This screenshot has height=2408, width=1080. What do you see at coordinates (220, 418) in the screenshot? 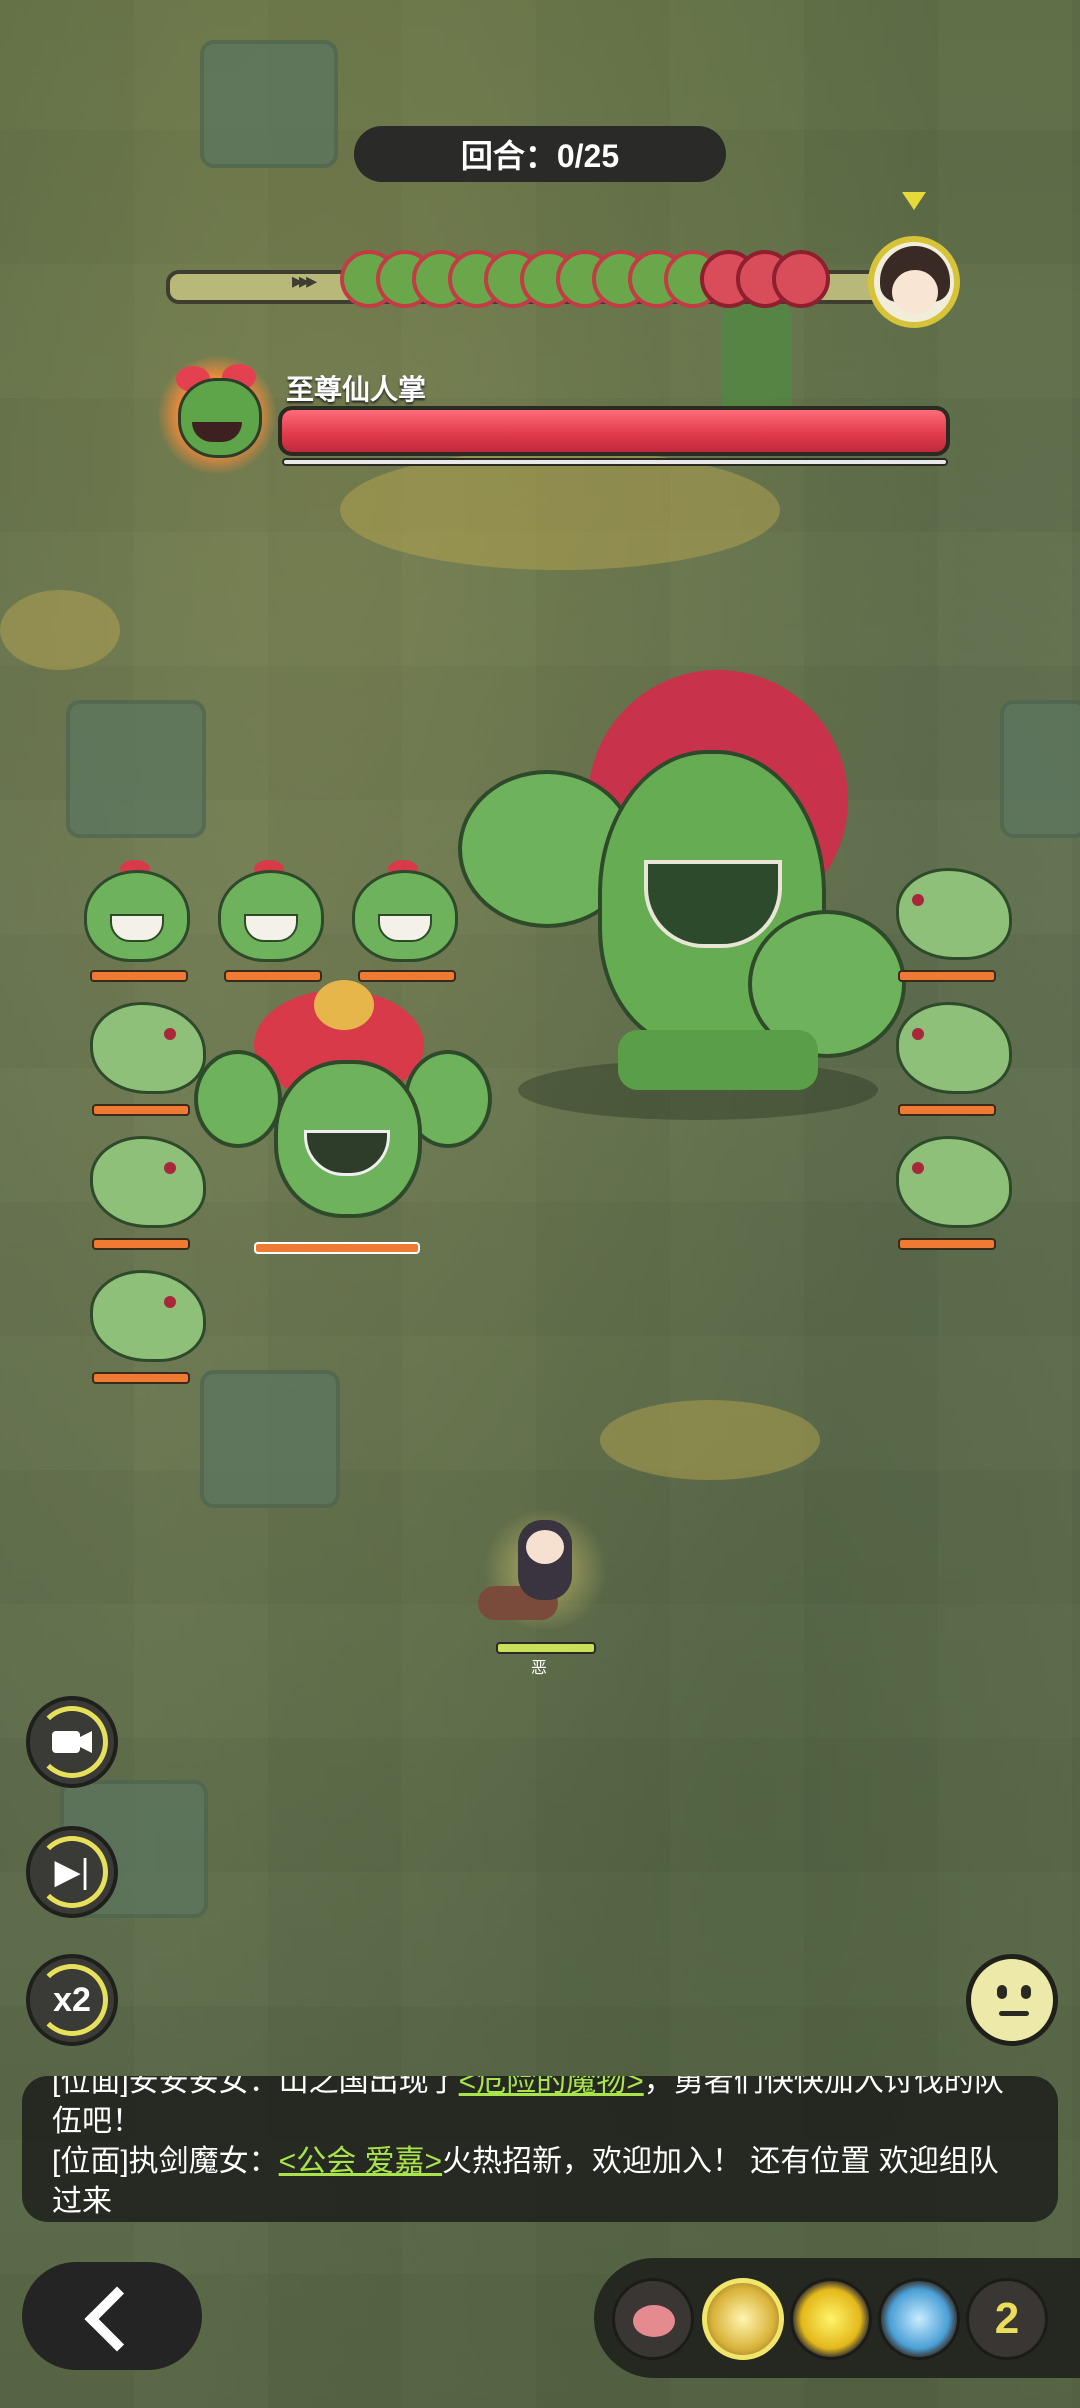
I see `boss-head` at bounding box center [220, 418].